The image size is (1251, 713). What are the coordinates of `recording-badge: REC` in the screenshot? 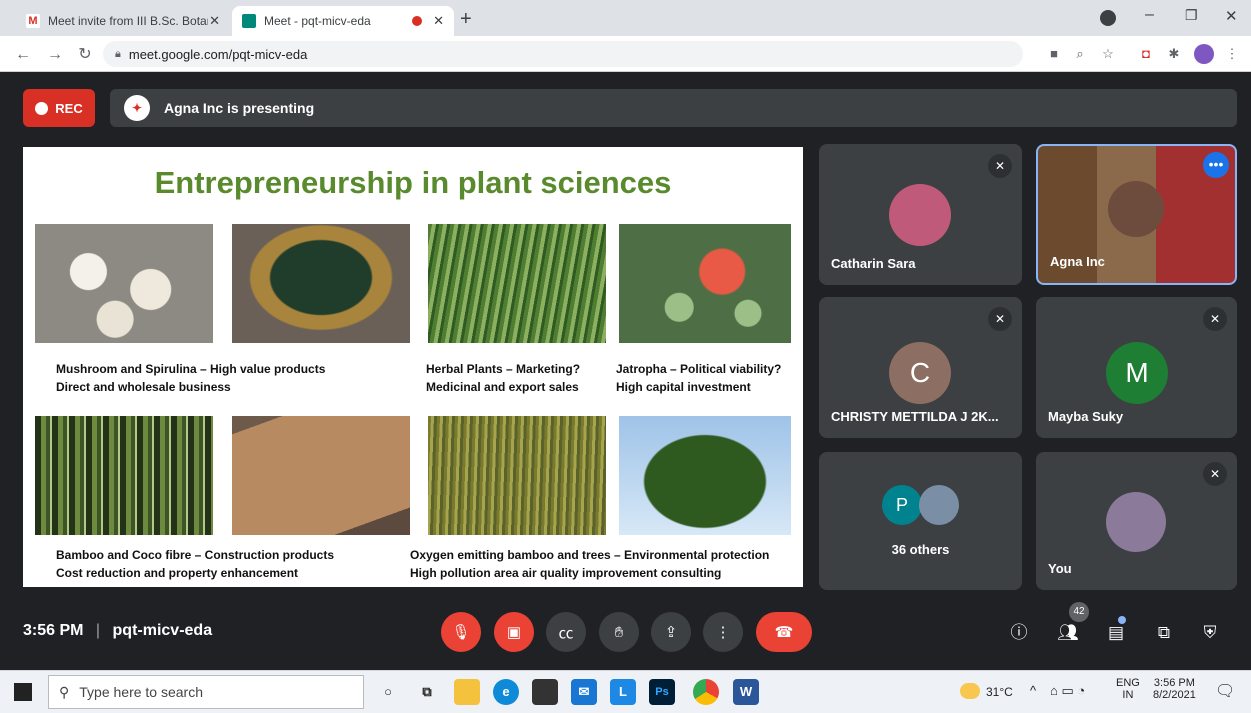 It's located at (59, 108).